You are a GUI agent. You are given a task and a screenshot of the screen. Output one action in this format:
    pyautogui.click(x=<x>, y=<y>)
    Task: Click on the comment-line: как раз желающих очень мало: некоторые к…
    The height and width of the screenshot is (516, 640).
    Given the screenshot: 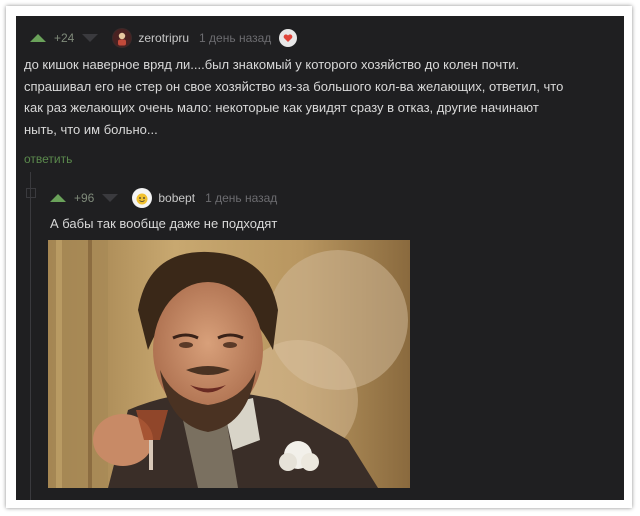 What is the action you would take?
    pyautogui.click(x=281, y=107)
    